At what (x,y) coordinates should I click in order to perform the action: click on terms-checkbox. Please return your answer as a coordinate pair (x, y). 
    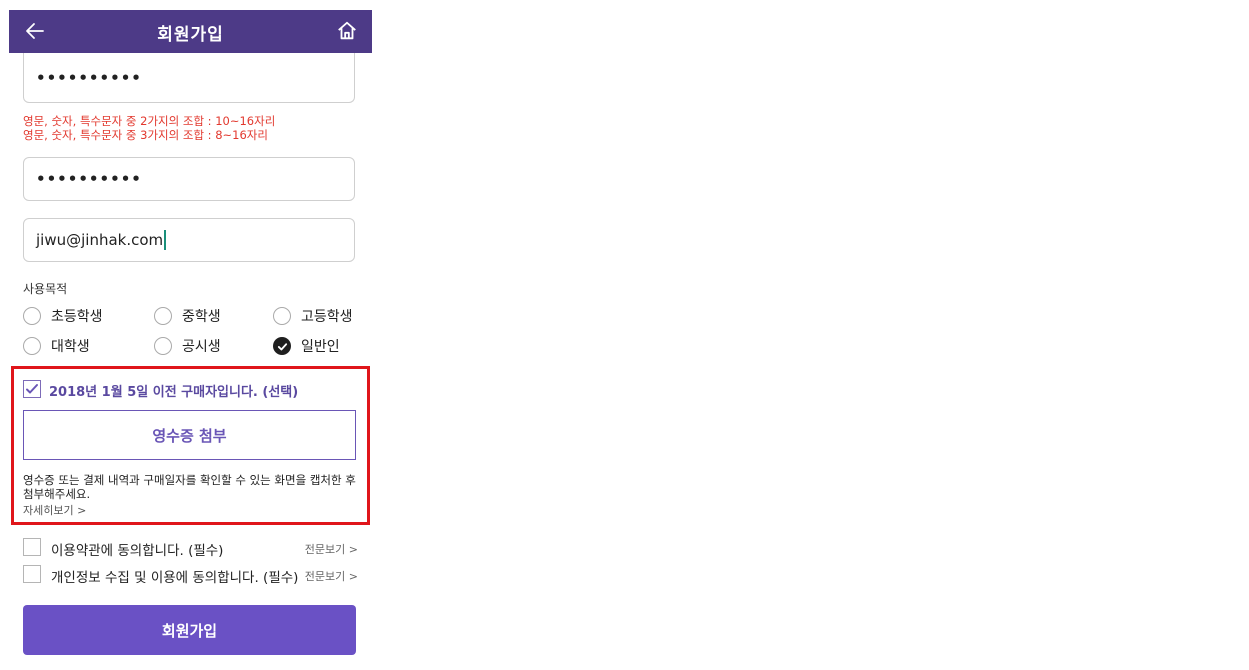
    Looking at the image, I should click on (32, 547).